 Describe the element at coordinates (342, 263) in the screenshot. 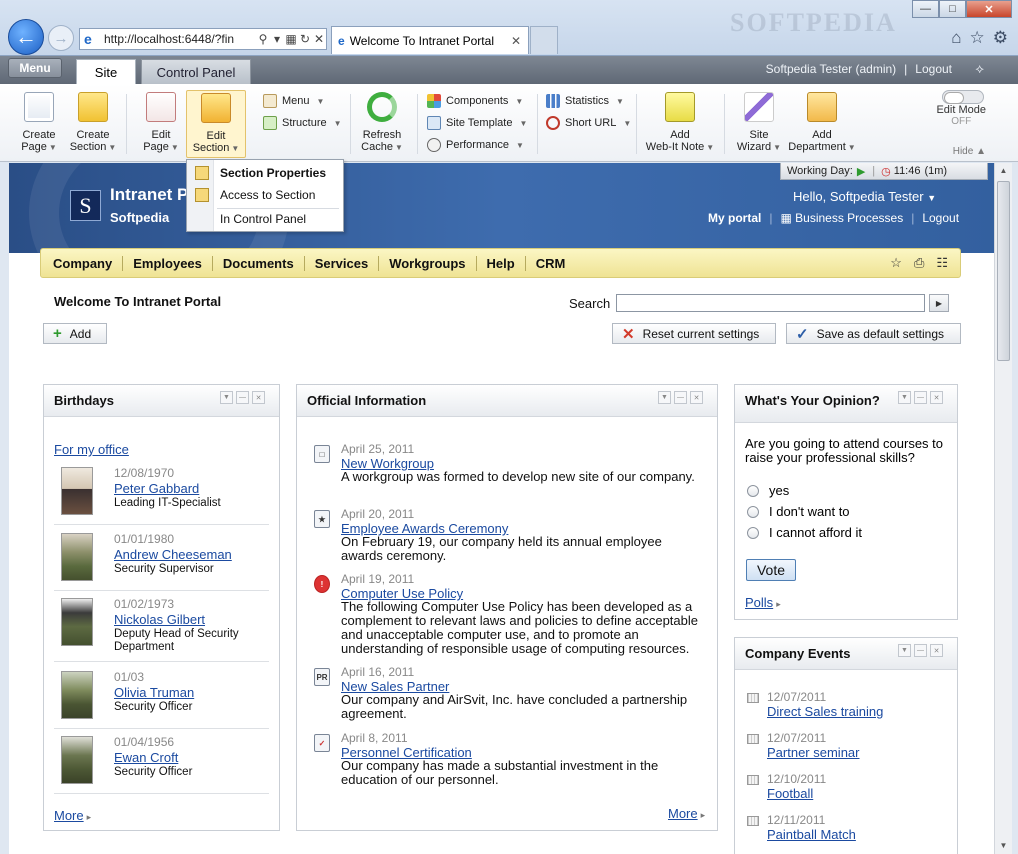

I see `nav-services: Services` at that location.